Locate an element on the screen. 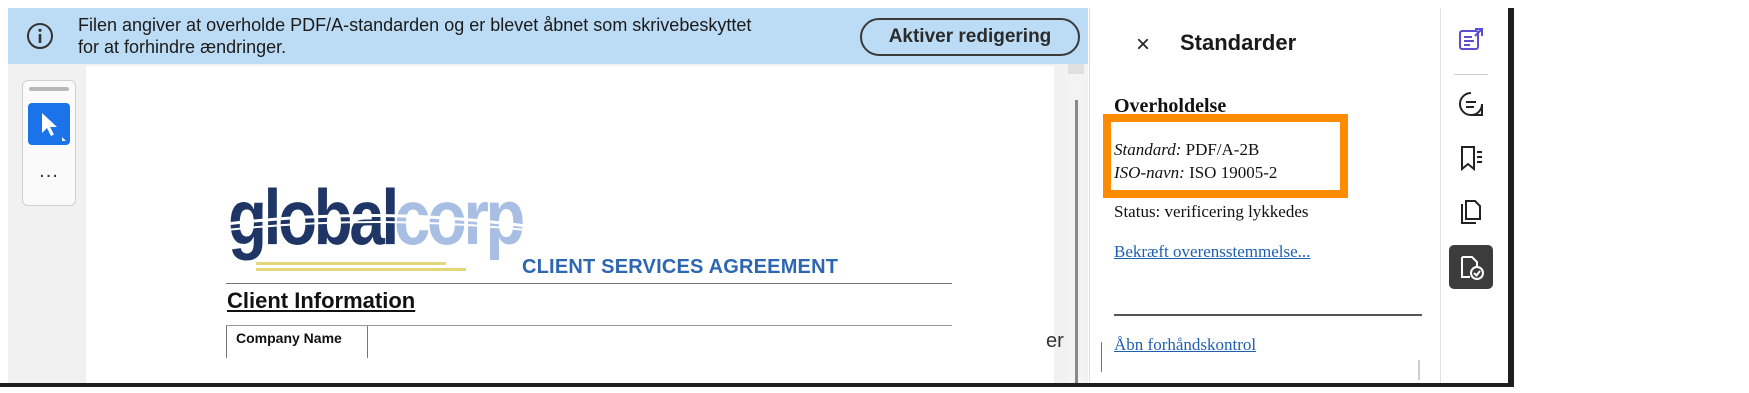 The height and width of the screenshot is (393, 1749). enable-editing-button: Aktiver redigering is located at coordinates (970, 37).